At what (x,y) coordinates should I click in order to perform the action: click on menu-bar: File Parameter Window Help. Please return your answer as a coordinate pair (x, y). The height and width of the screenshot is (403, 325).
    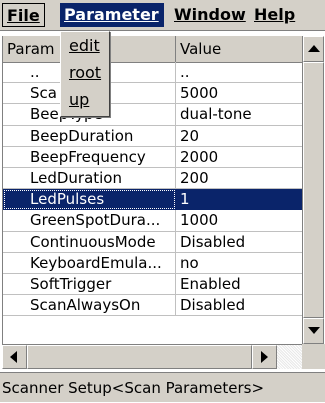
    Looking at the image, I should click on (162, 15).